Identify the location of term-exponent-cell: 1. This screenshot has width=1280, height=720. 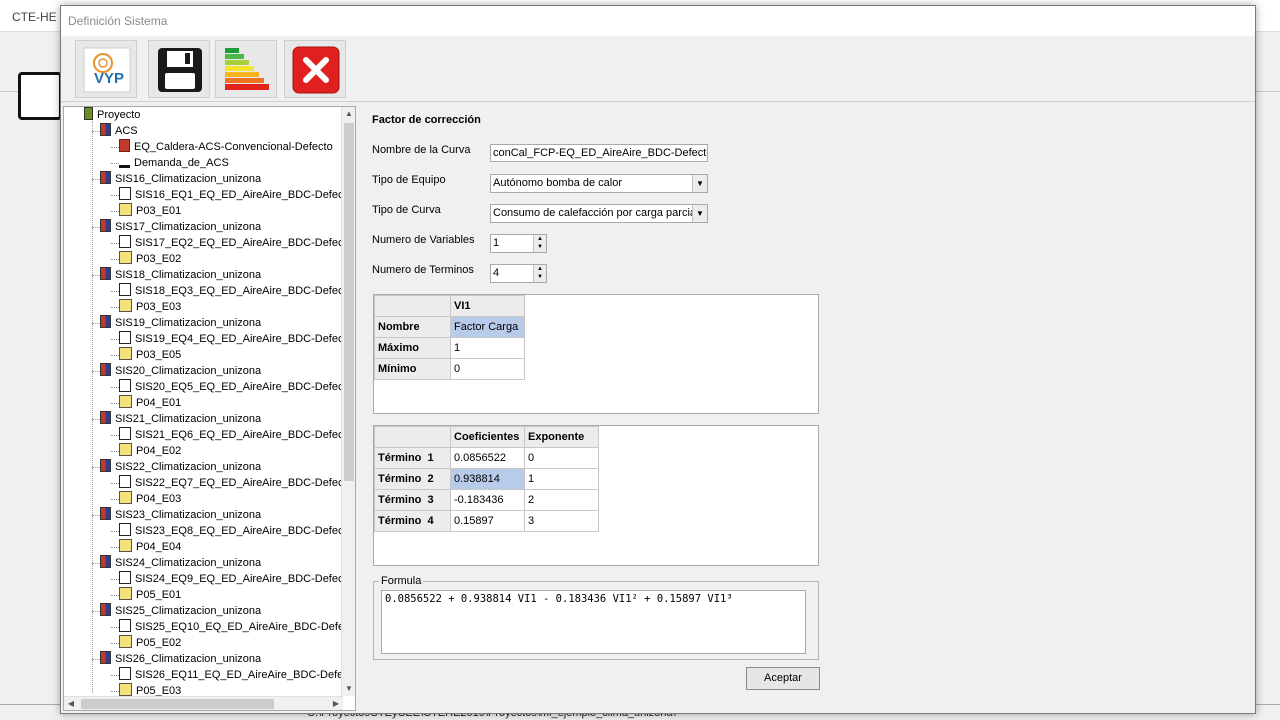
(561, 479).